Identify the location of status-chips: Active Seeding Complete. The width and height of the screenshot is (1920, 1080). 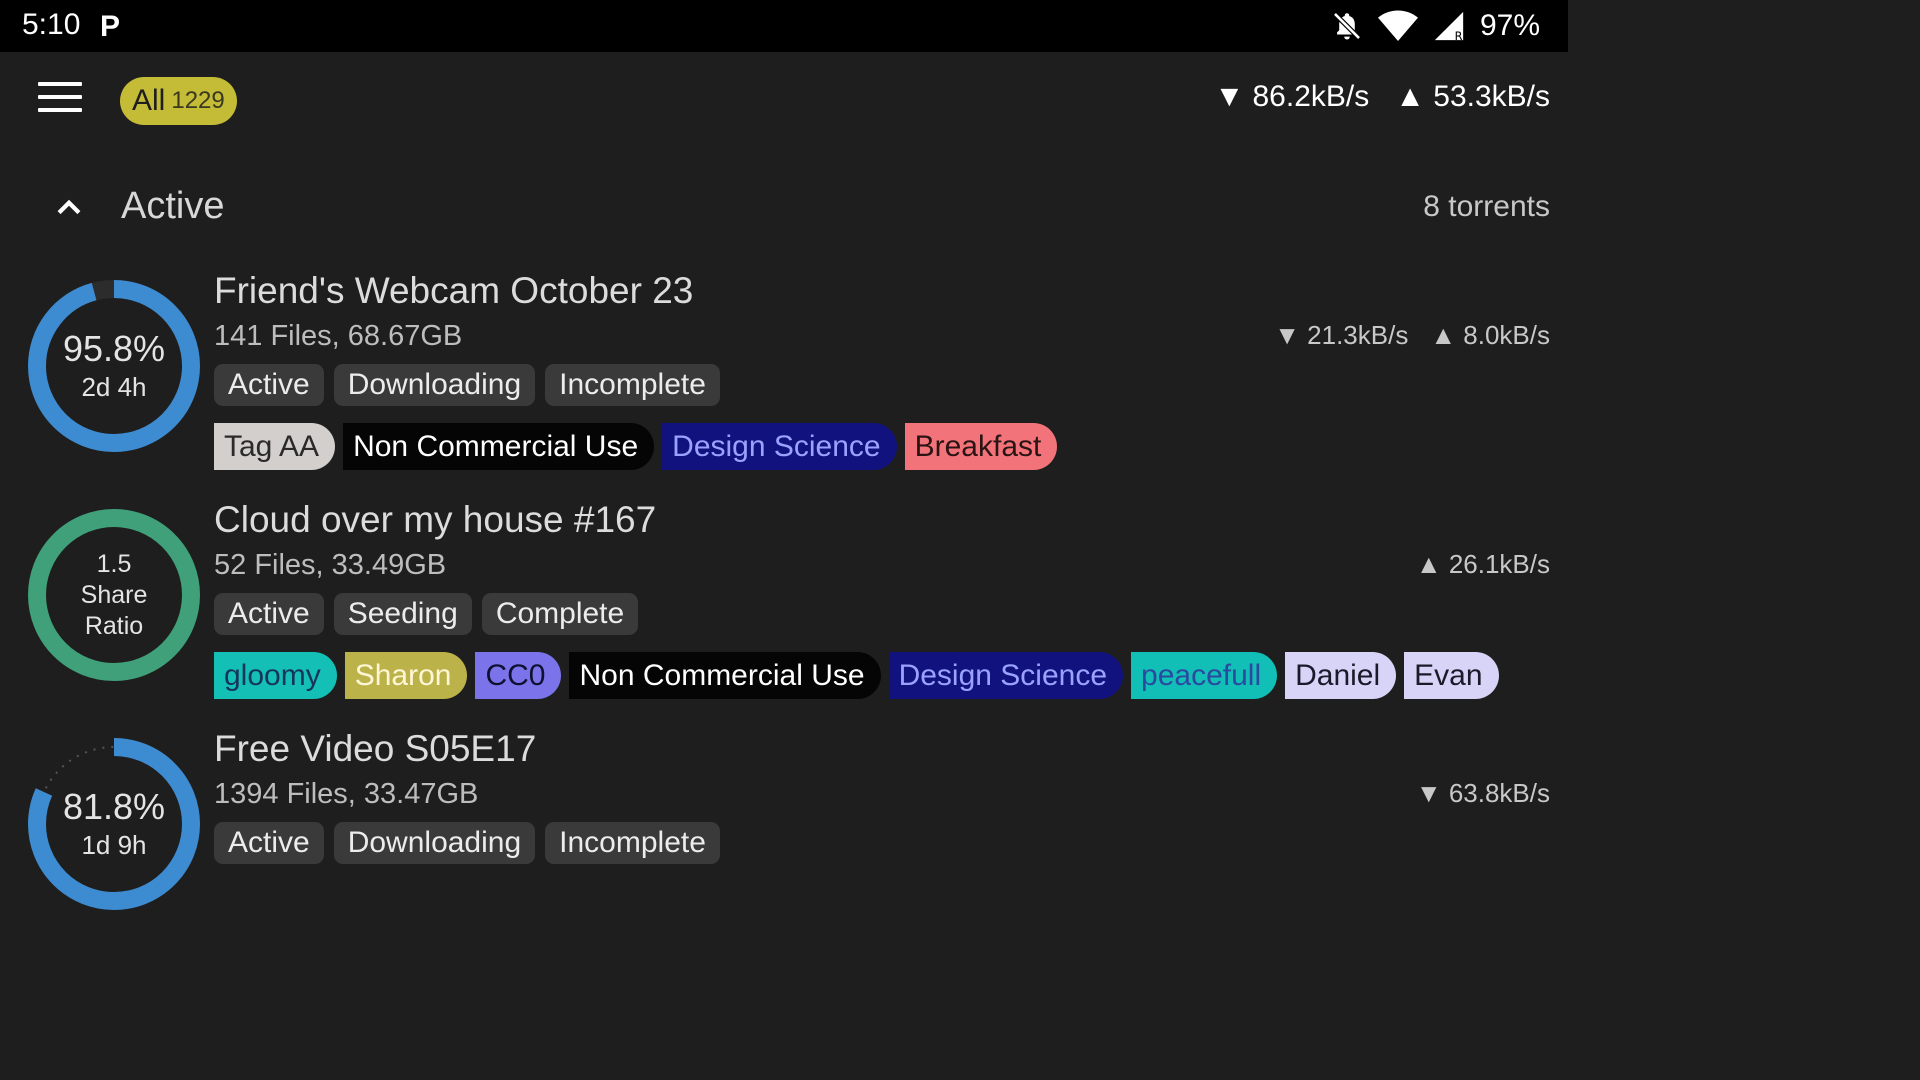
(426, 614).